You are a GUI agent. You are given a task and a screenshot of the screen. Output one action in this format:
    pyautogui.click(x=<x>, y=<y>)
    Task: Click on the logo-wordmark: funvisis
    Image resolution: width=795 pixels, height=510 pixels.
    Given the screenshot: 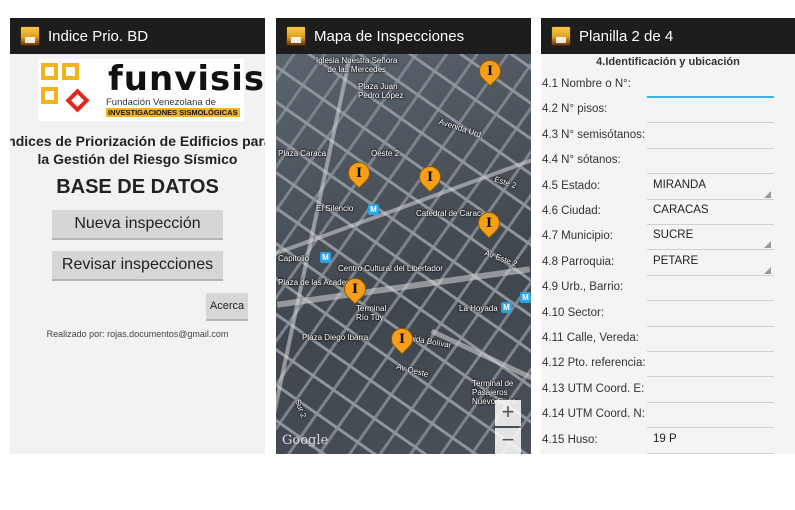 What is the action you would take?
    pyautogui.click(x=186, y=79)
    